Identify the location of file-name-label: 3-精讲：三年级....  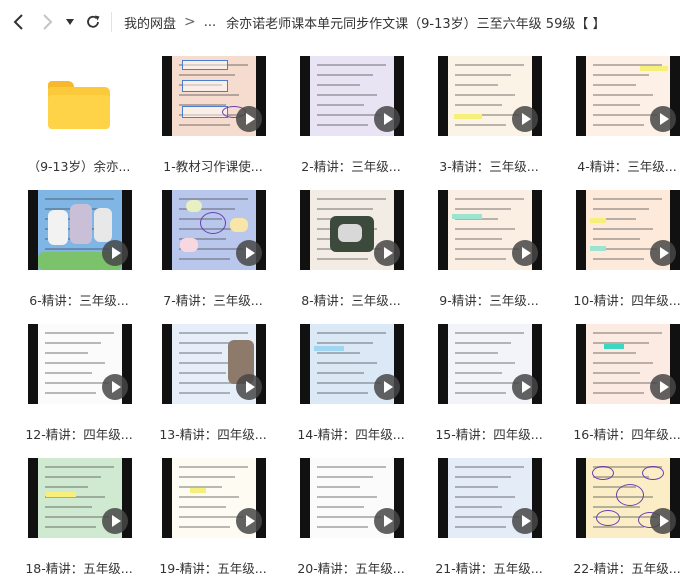
(489, 166).